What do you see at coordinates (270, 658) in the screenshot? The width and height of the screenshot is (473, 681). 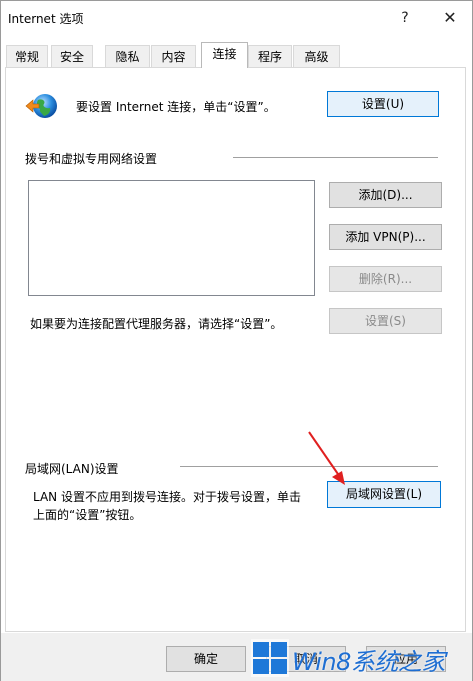 I see `windows-logo-icon` at bounding box center [270, 658].